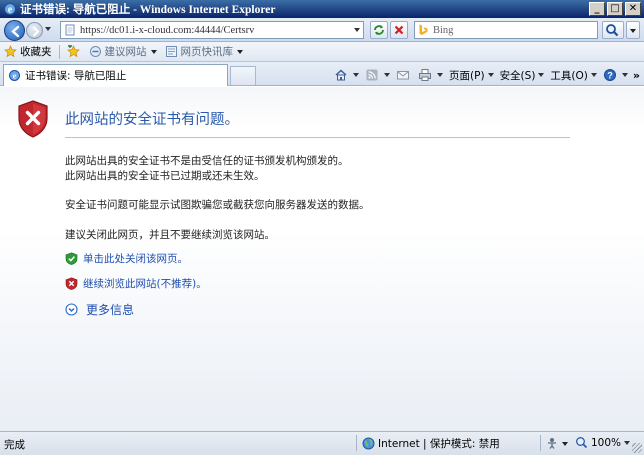 Image resolution: width=644 pixels, height=455 pixels. I want to click on page-title: 此网站的安全证书有问题。, so click(152, 120).